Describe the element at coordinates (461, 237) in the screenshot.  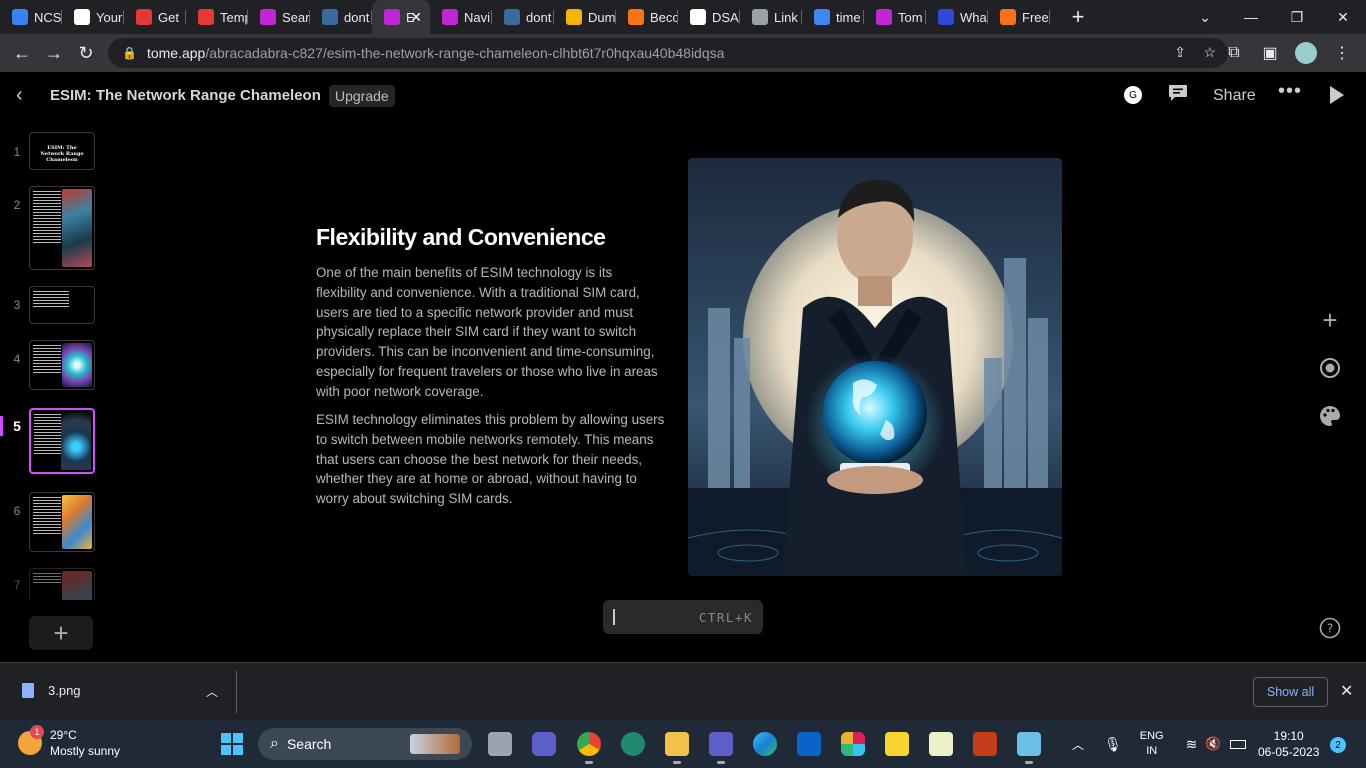
I see `slide-heading: Flexibility and Convenience` at that location.